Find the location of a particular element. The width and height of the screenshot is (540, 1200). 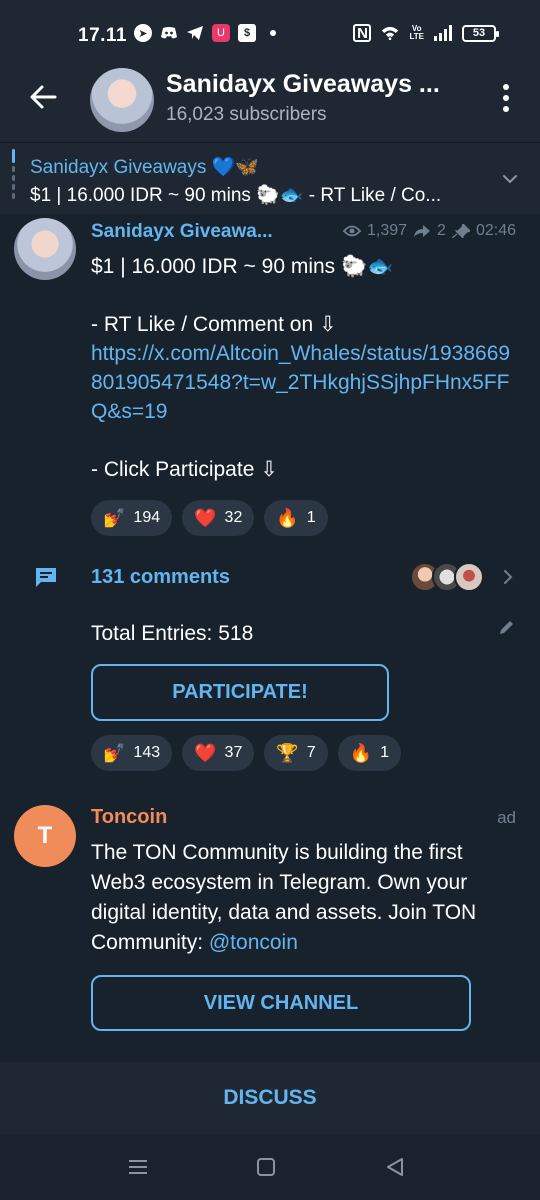

system-nav-bar is located at coordinates (270, 1167).